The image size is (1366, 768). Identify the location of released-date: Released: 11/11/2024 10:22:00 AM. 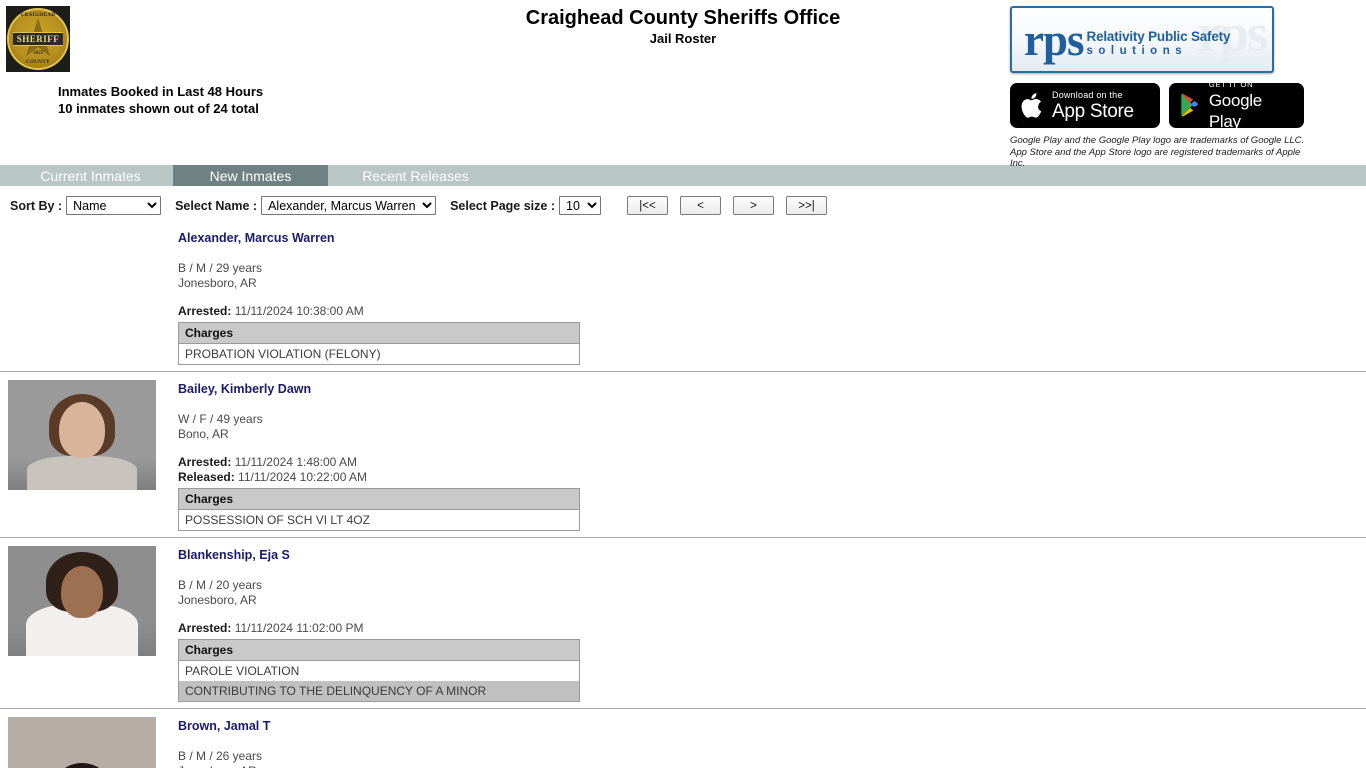
(772, 477).